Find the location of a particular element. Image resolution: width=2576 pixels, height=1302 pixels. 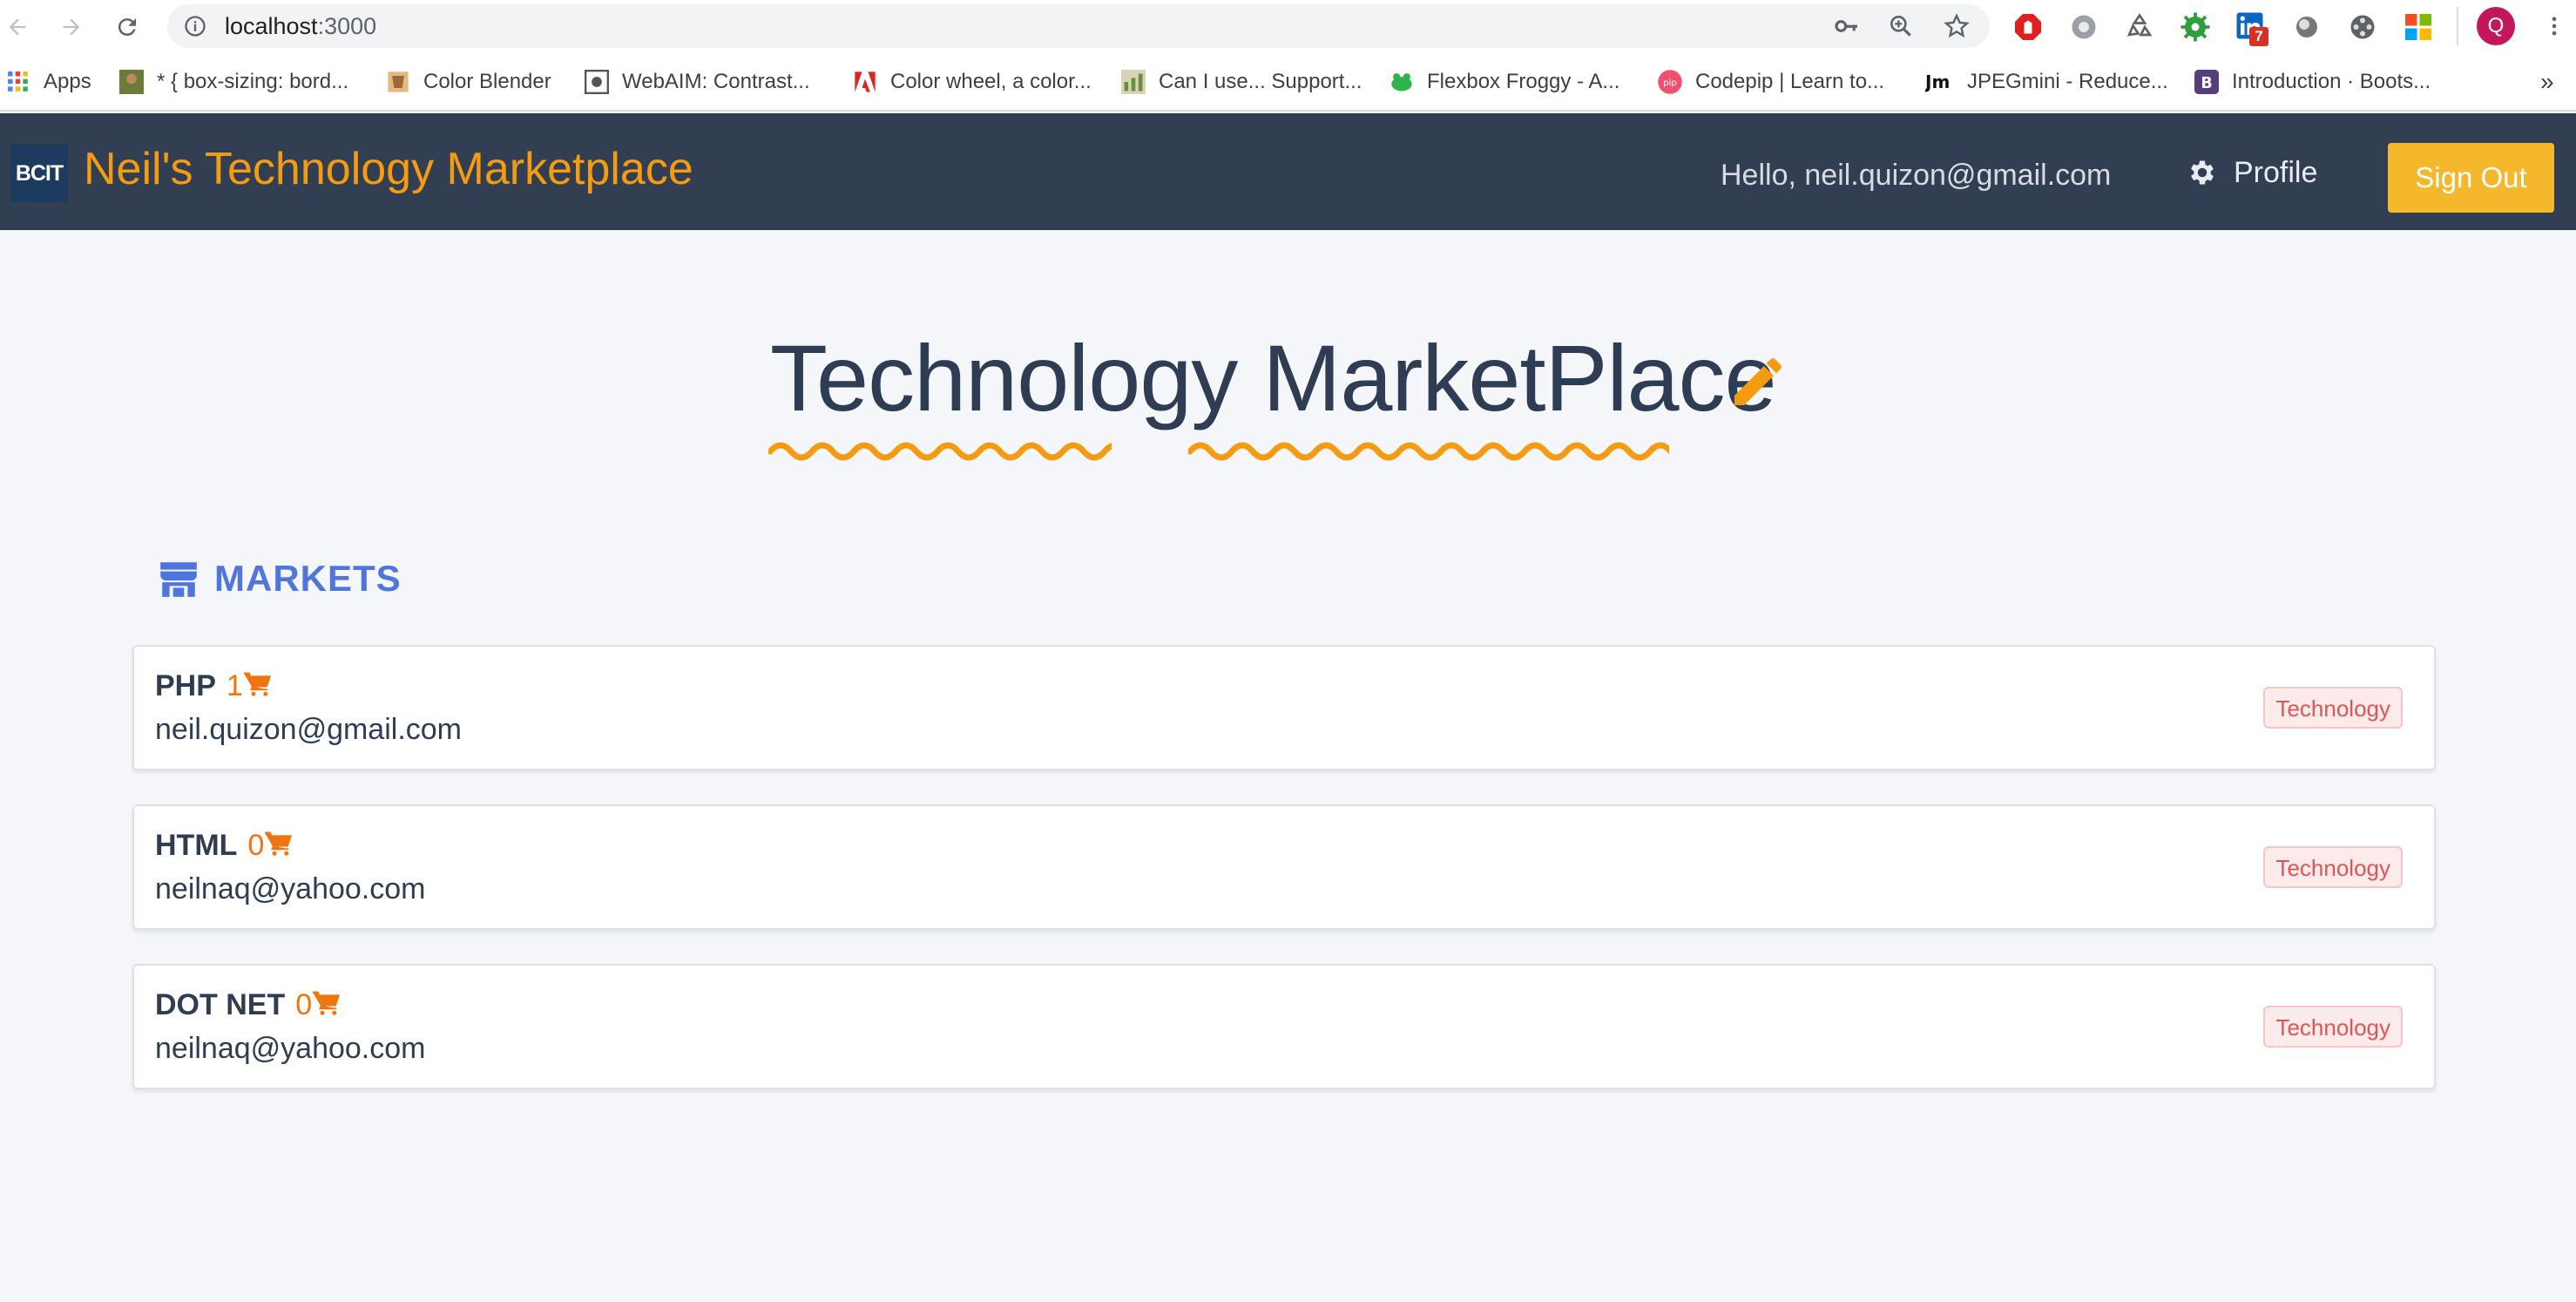

market-card: DOT NET 0 neilnaq@yahoo.com Technology is located at coordinates (1284, 1026).